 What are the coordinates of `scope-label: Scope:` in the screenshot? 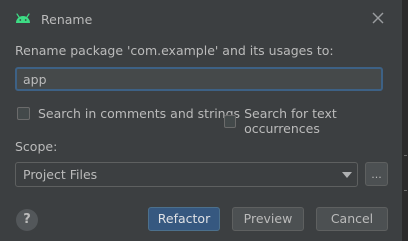 It's located at (36, 146).